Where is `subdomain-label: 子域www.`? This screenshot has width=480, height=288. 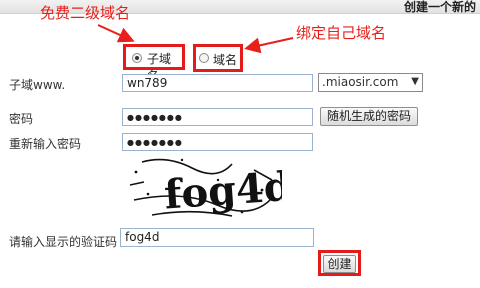 subdomain-label: 子域www. is located at coordinates (37, 85).